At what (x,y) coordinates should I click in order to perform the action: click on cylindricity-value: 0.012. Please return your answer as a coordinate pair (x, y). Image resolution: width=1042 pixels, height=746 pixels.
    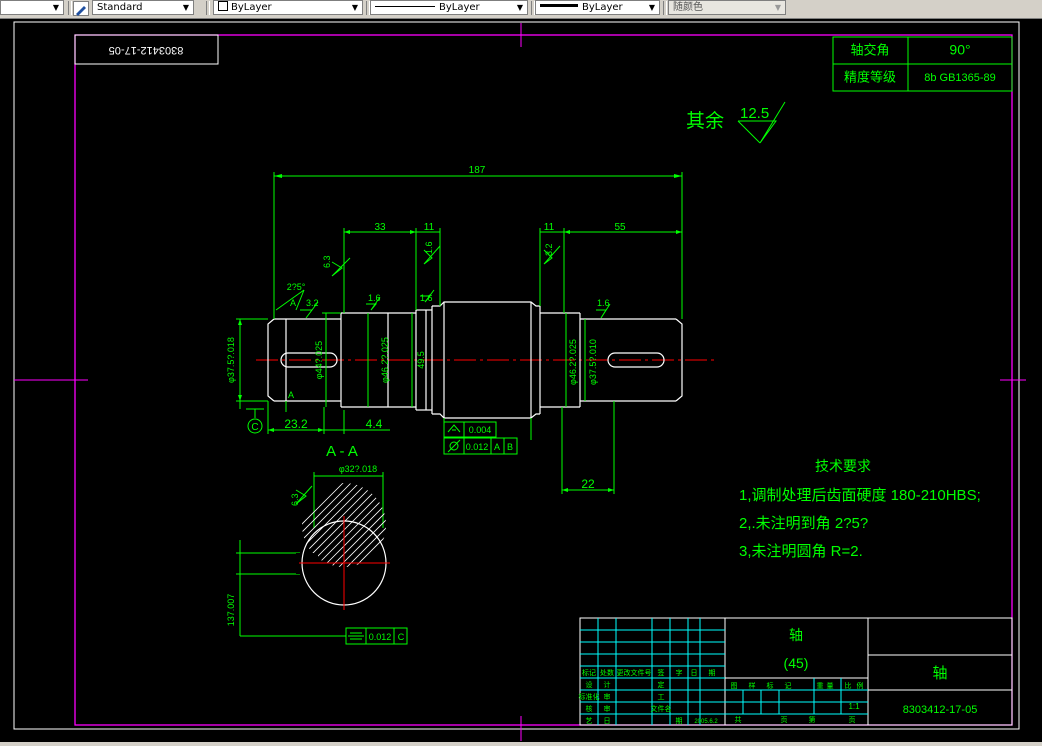
    Looking at the image, I should click on (477, 447).